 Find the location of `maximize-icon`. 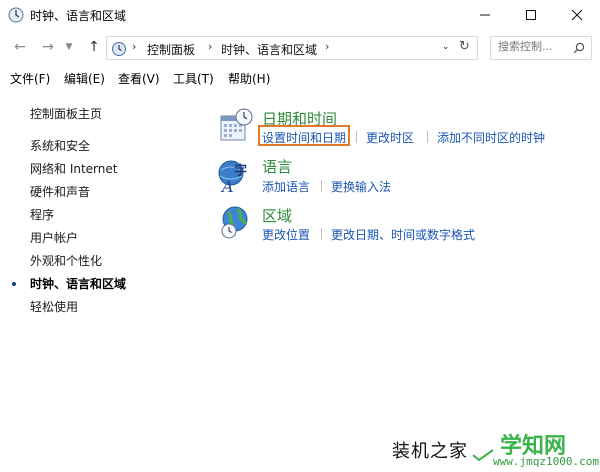

maximize-icon is located at coordinates (531, 15).